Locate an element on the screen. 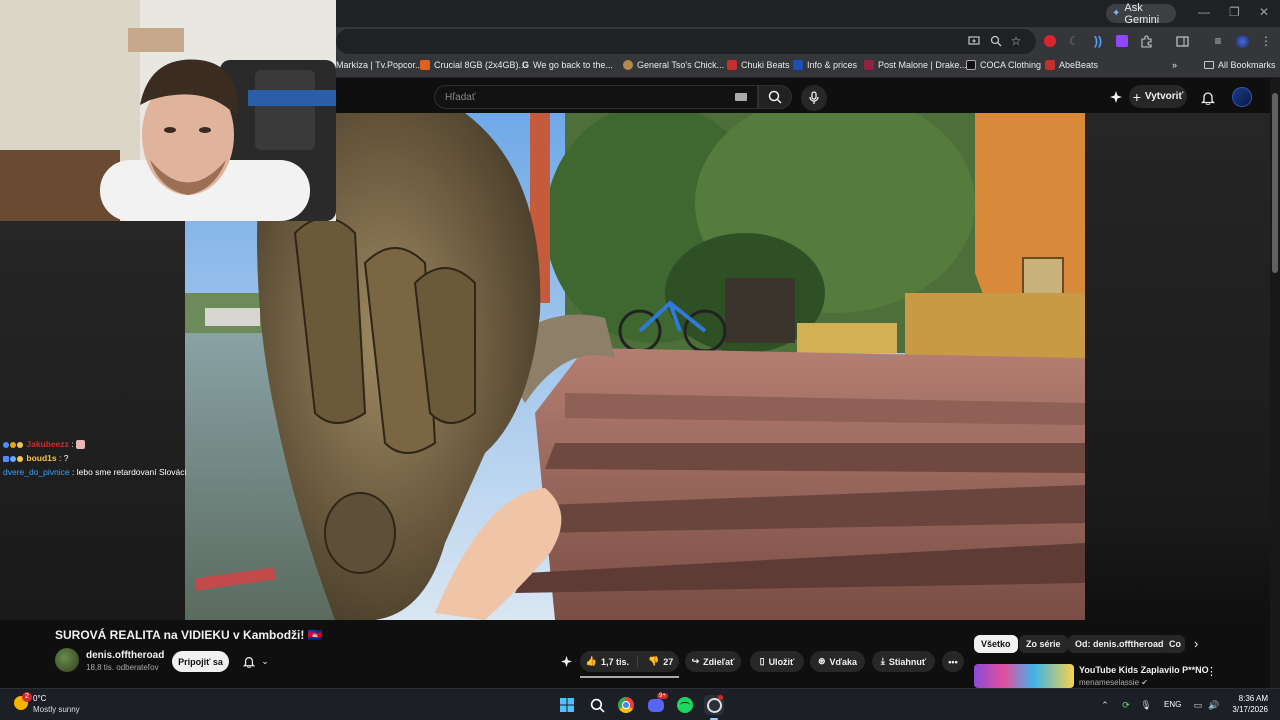  gemini-sparkle-icon is located at coordinates (1116, 97).